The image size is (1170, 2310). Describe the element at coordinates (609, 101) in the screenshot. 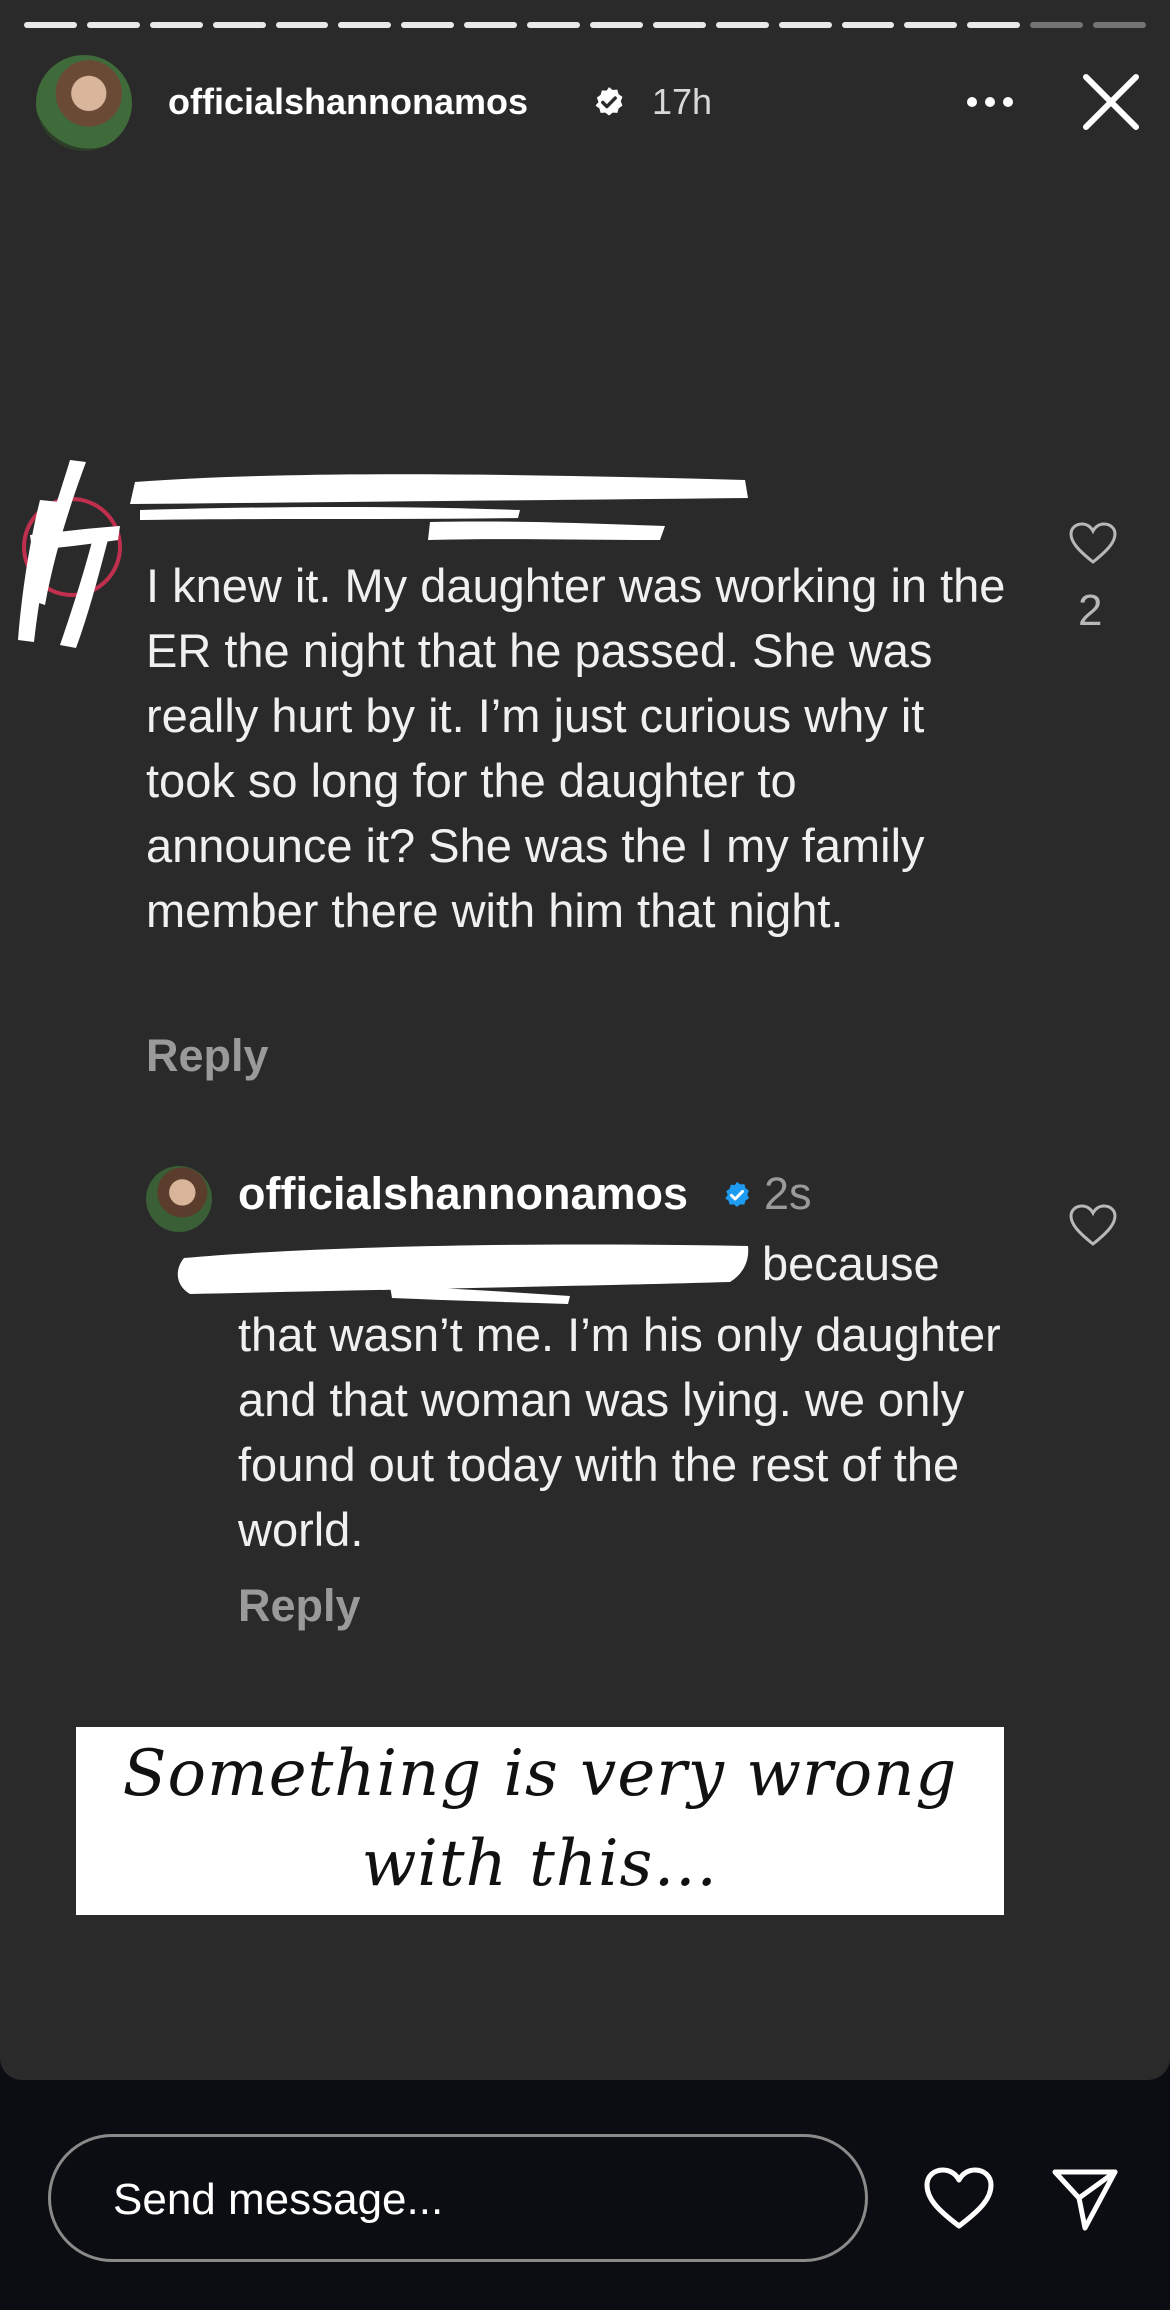

I see `verified-icon` at that location.